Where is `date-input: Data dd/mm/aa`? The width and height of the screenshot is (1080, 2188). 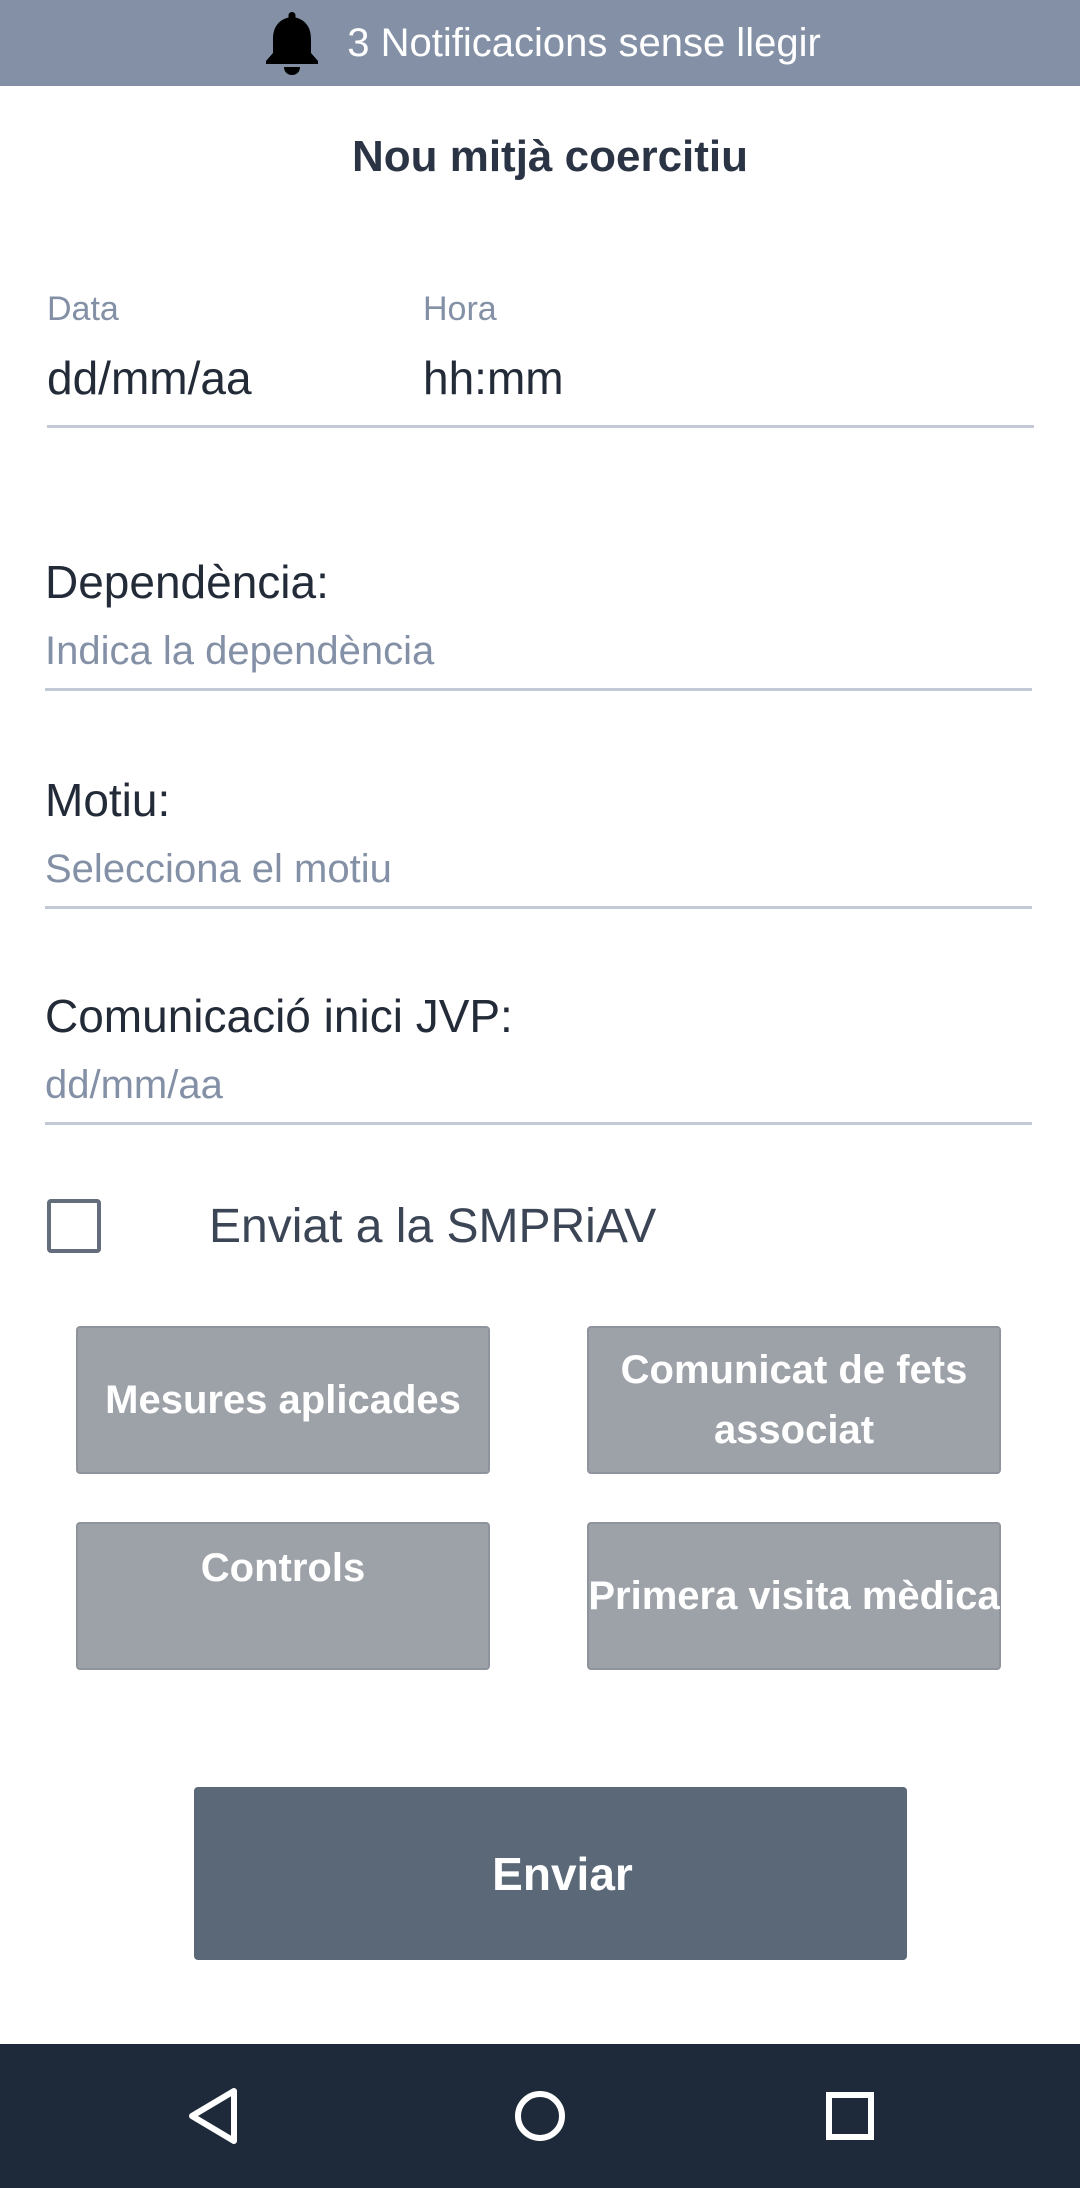
date-input: Data dd/mm/aa is located at coordinates (227, 347).